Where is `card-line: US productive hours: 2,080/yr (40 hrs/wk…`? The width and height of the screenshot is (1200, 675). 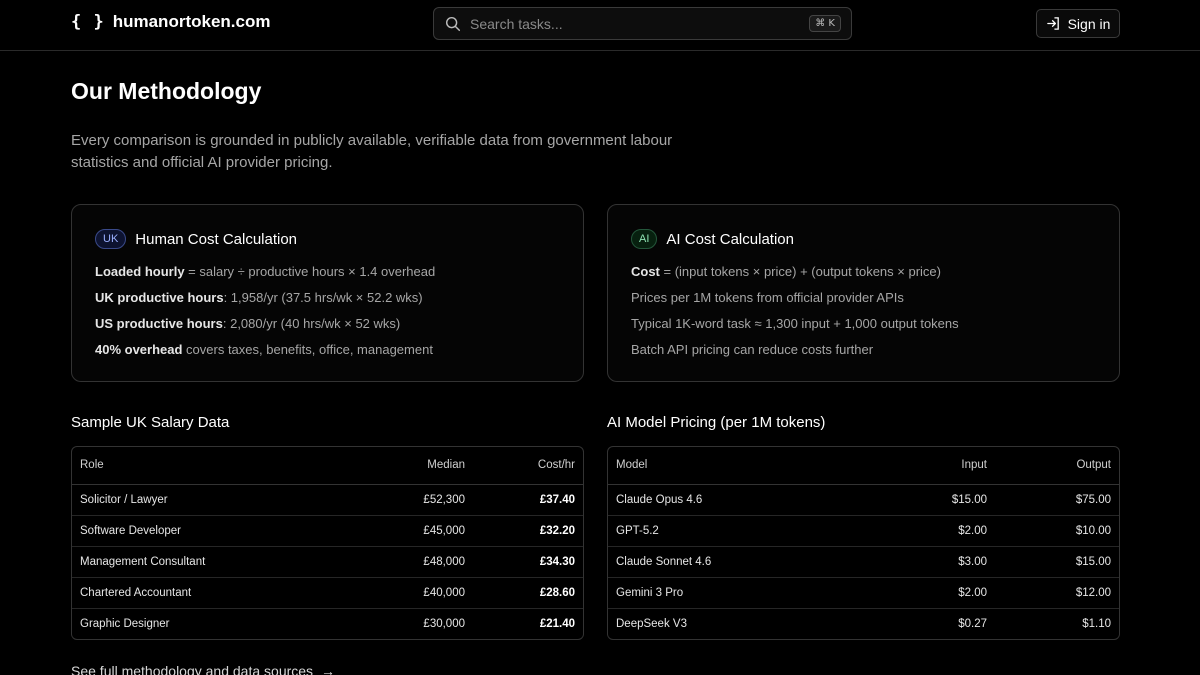
card-line: US productive hours: 2,080/yr (40 hrs/wk… is located at coordinates (248, 323).